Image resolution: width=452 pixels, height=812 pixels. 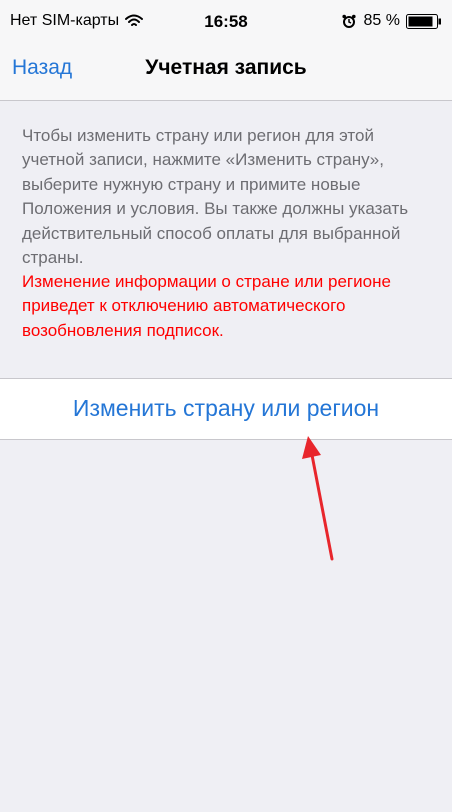 I want to click on page-title: Учетная запись, so click(x=226, y=67).